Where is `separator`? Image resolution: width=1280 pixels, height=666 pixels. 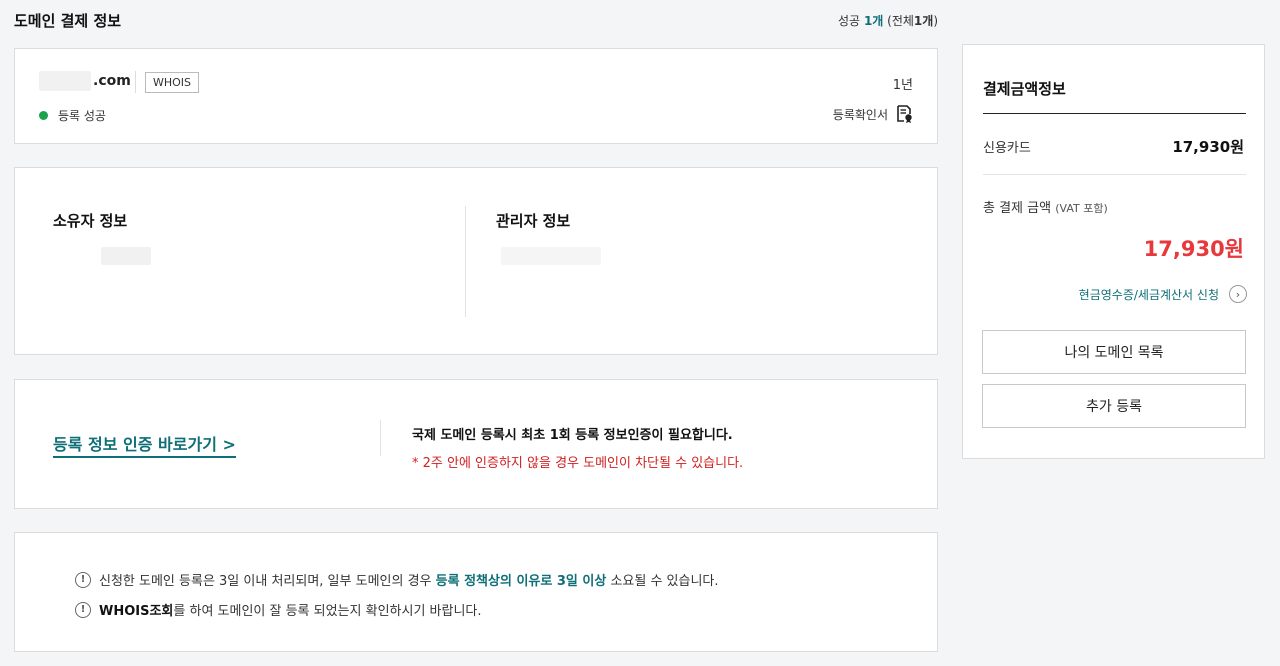
separator is located at coordinates (135, 82).